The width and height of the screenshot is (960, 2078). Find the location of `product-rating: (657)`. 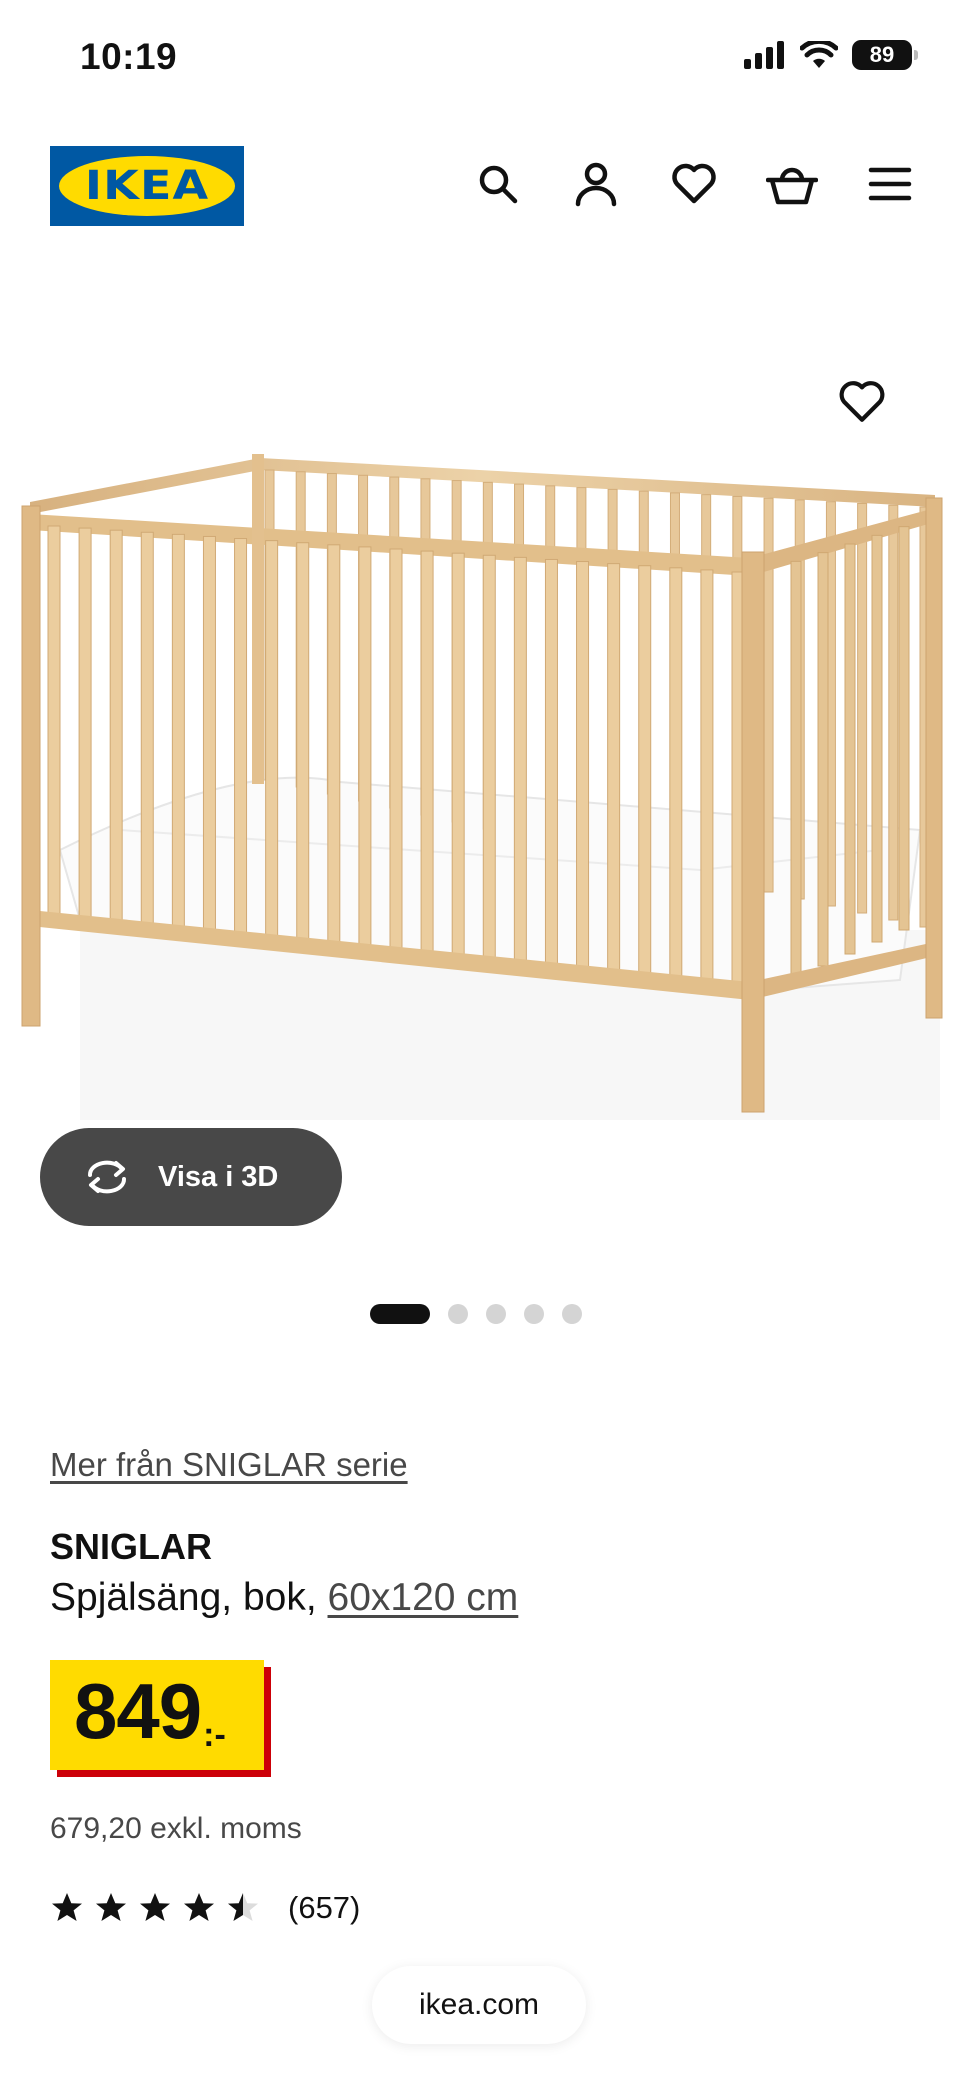

product-rating: (657) is located at coordinates (205, 1908).